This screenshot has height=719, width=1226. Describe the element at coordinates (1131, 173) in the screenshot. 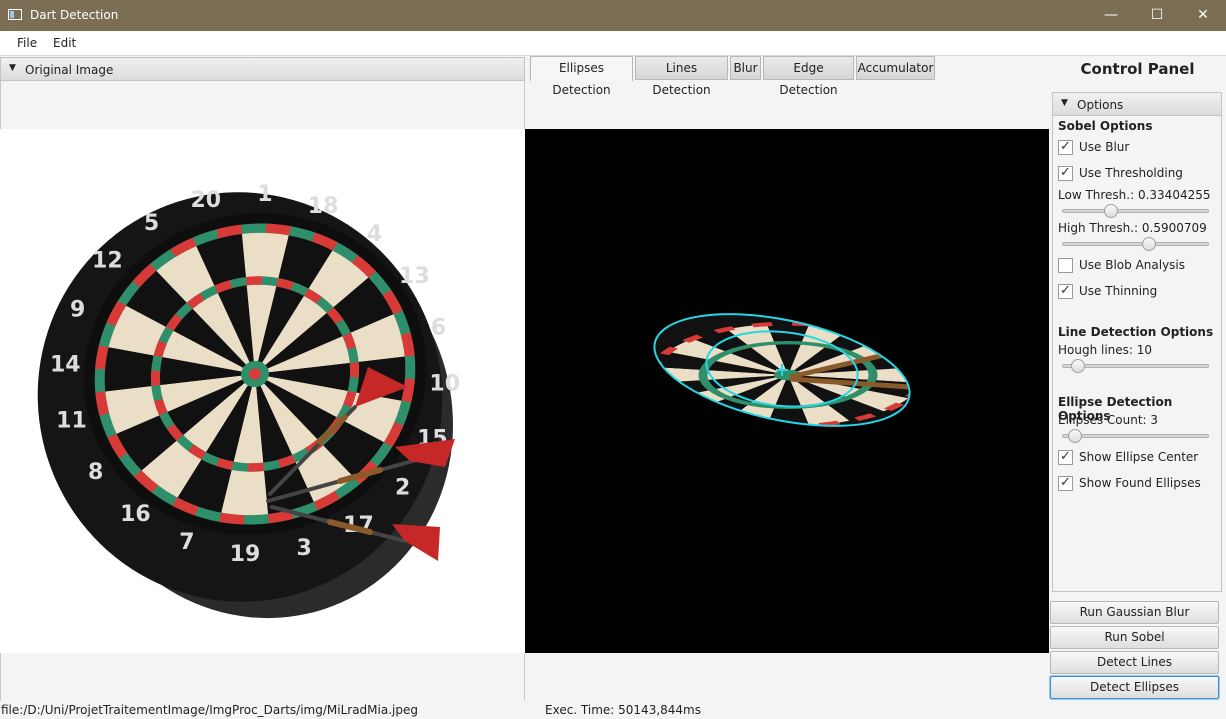

I see `use-thresholding-label: Use Thresholding` at that location.